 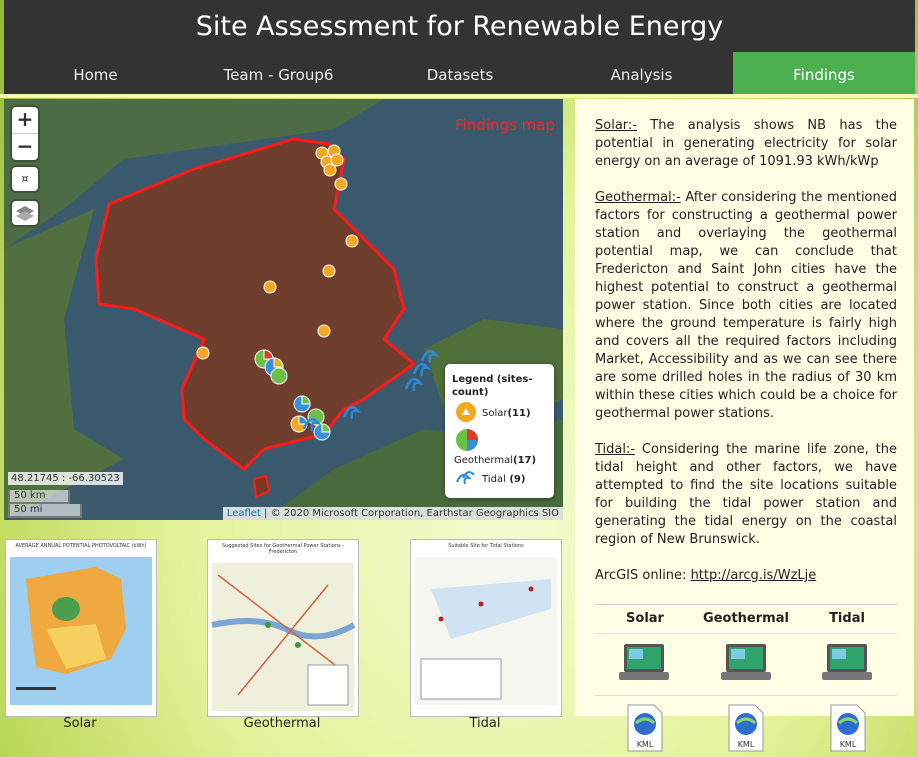 I want to click on arcgis-line: ArcGIS online: http://arcg.is/WzLje, so click(x=706, y=575).